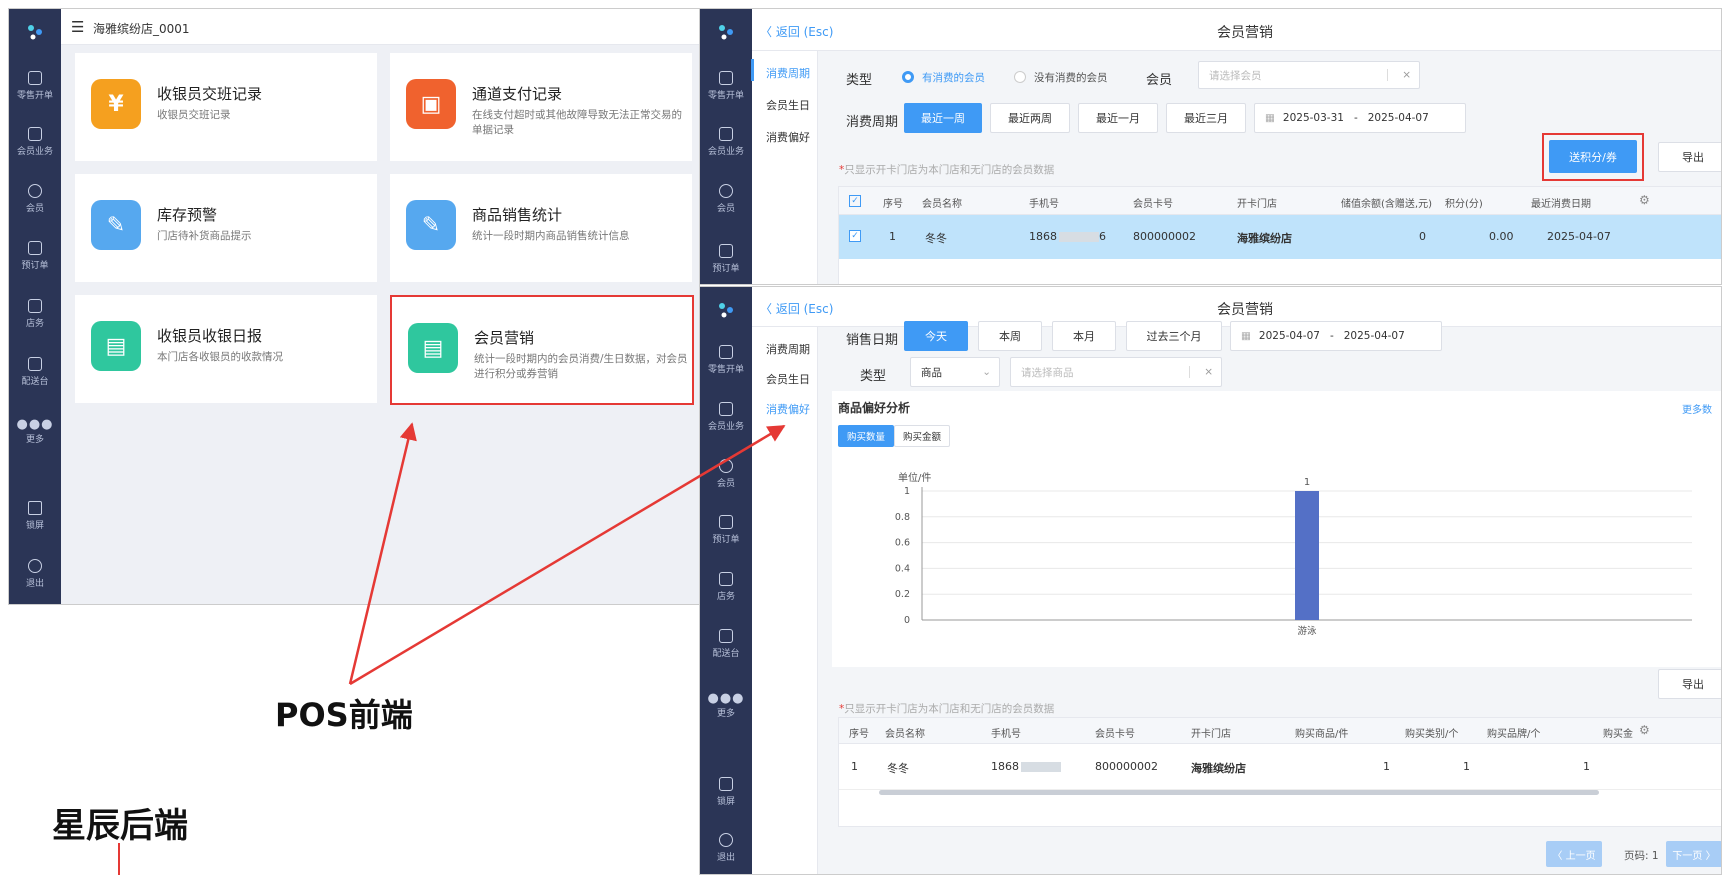 This screenshot has height=875, width=1722. I want to click on radio-not-consumed, so click(1020, 77).